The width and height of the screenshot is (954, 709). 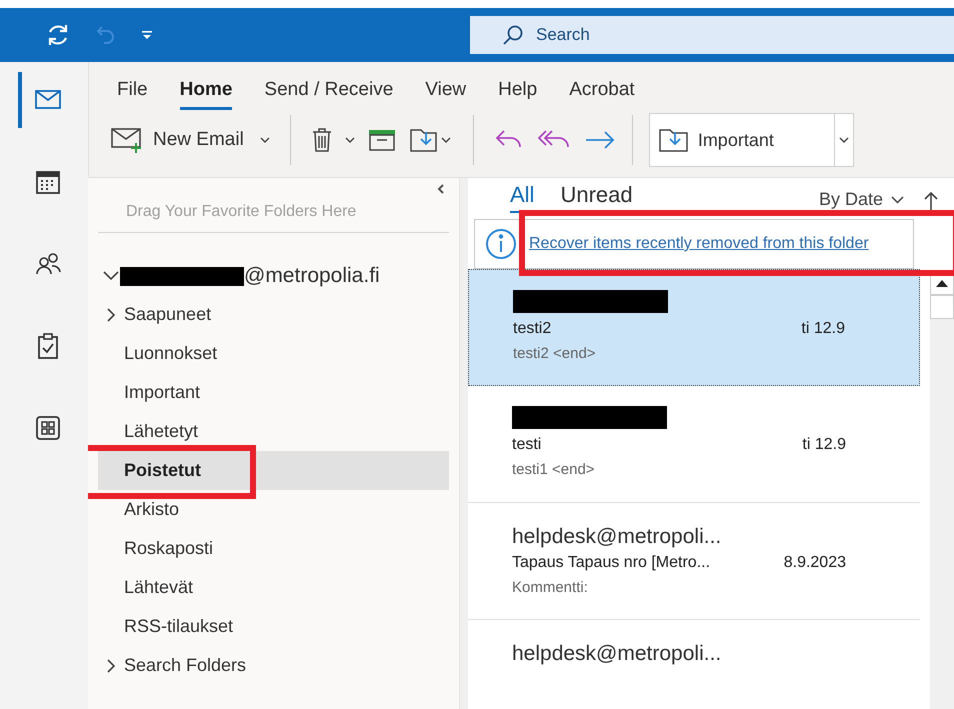 What do you see at coordinates (931, 201) in the screenshot?
I see `sort-direction-icon` at bounding box center [931, 201].